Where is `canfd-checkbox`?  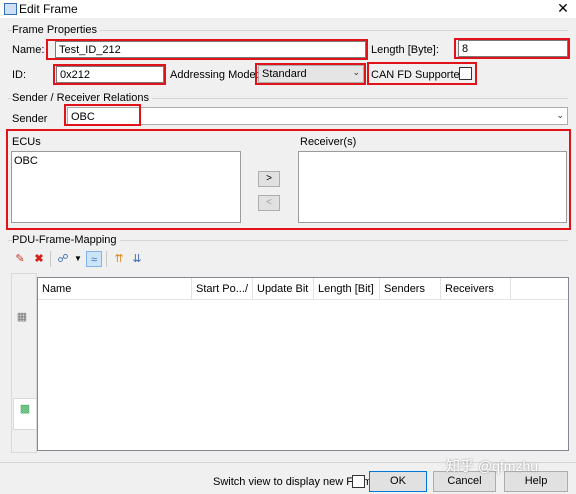
canfd-checkbox is located at coordinates (465, 73).